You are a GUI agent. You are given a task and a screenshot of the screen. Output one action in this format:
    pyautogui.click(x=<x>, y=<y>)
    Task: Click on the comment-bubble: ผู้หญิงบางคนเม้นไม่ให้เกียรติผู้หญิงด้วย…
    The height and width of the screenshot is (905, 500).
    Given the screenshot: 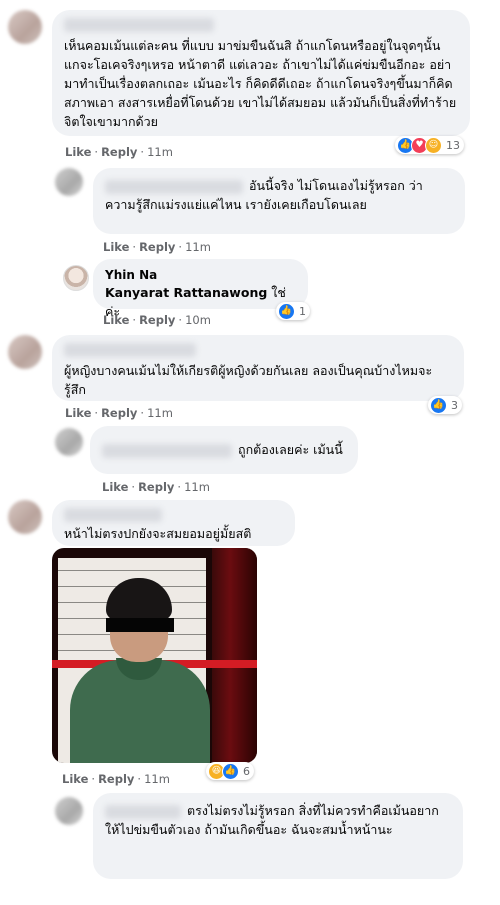 What is the action you would take?
    pyautogui.click(x=258, y=368)
    